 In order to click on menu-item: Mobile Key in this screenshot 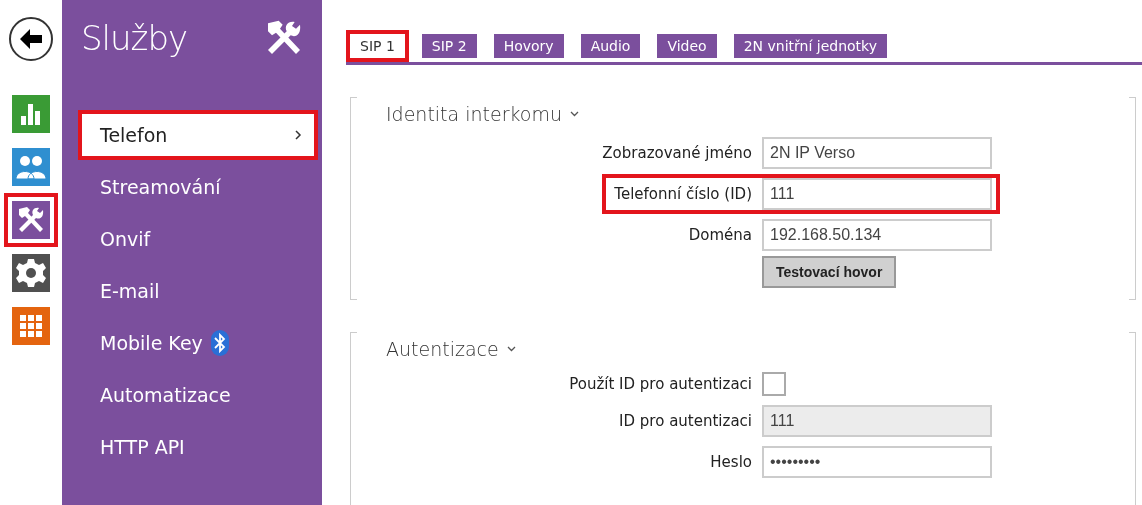, I will do `click(198, 343)`.